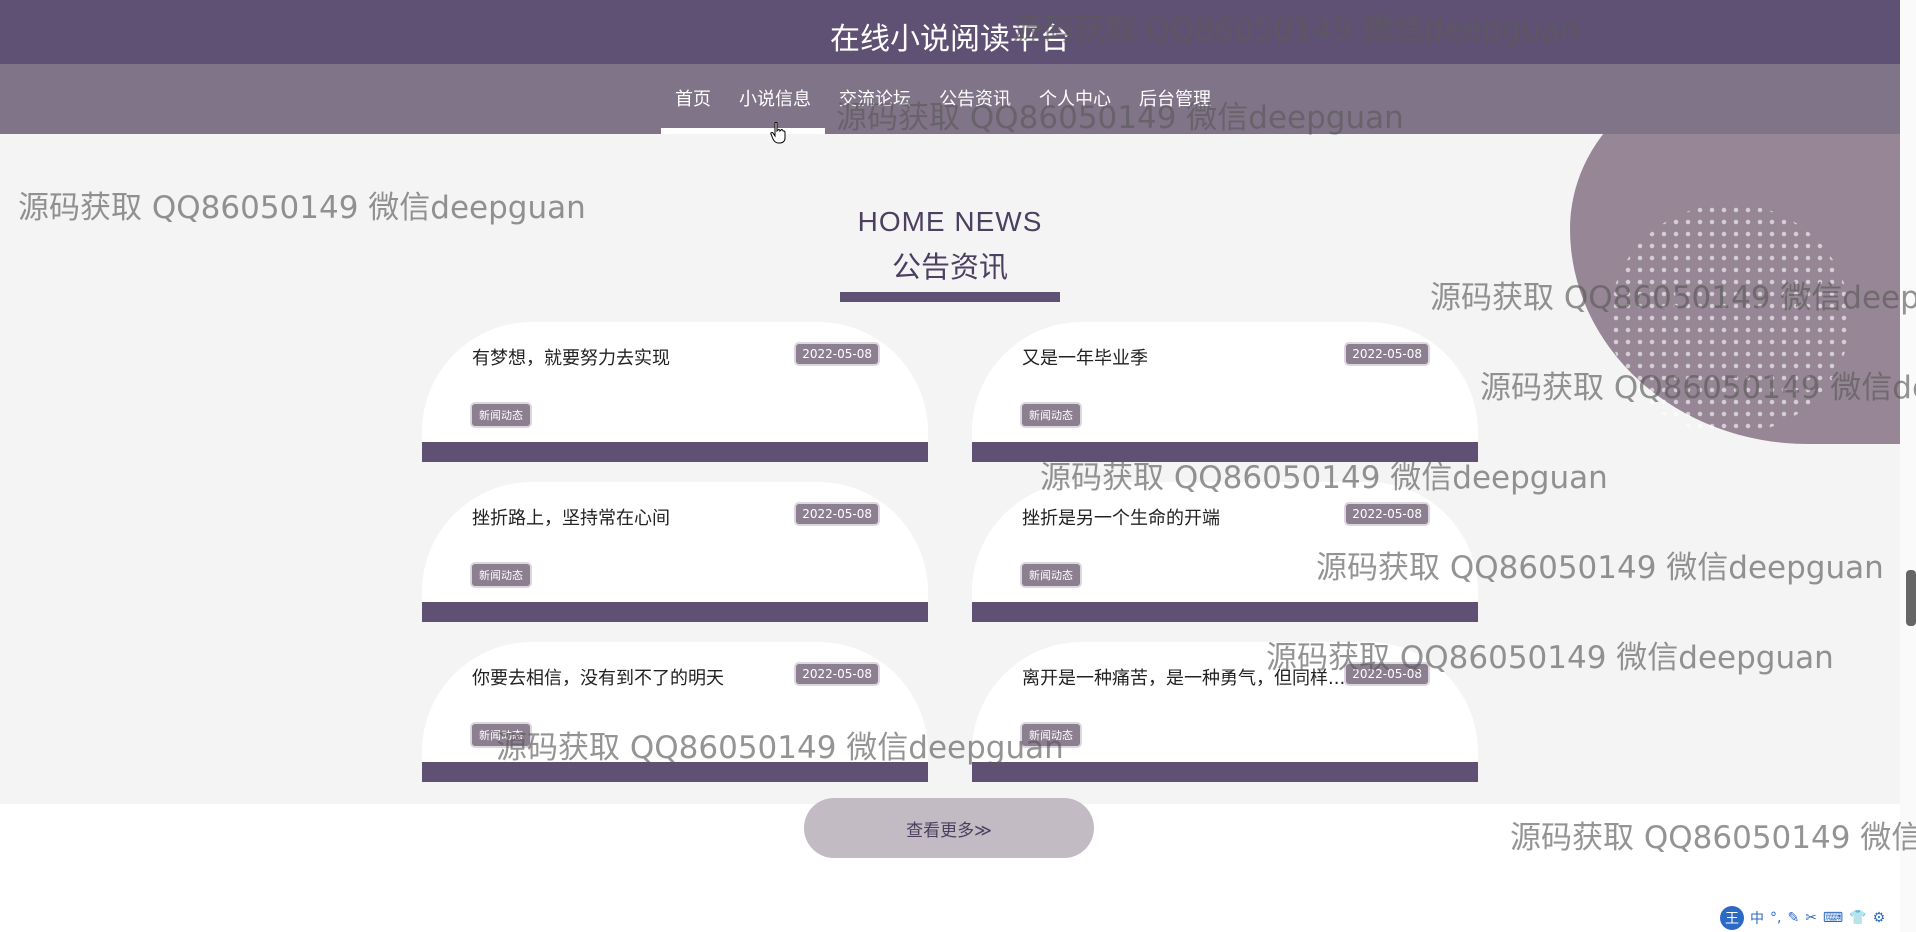 The image size is (1916, 932). Describe the element at coordinates (1775, 918) in the screenshot. I see `ime-punctuation-icon: °,` at that location.